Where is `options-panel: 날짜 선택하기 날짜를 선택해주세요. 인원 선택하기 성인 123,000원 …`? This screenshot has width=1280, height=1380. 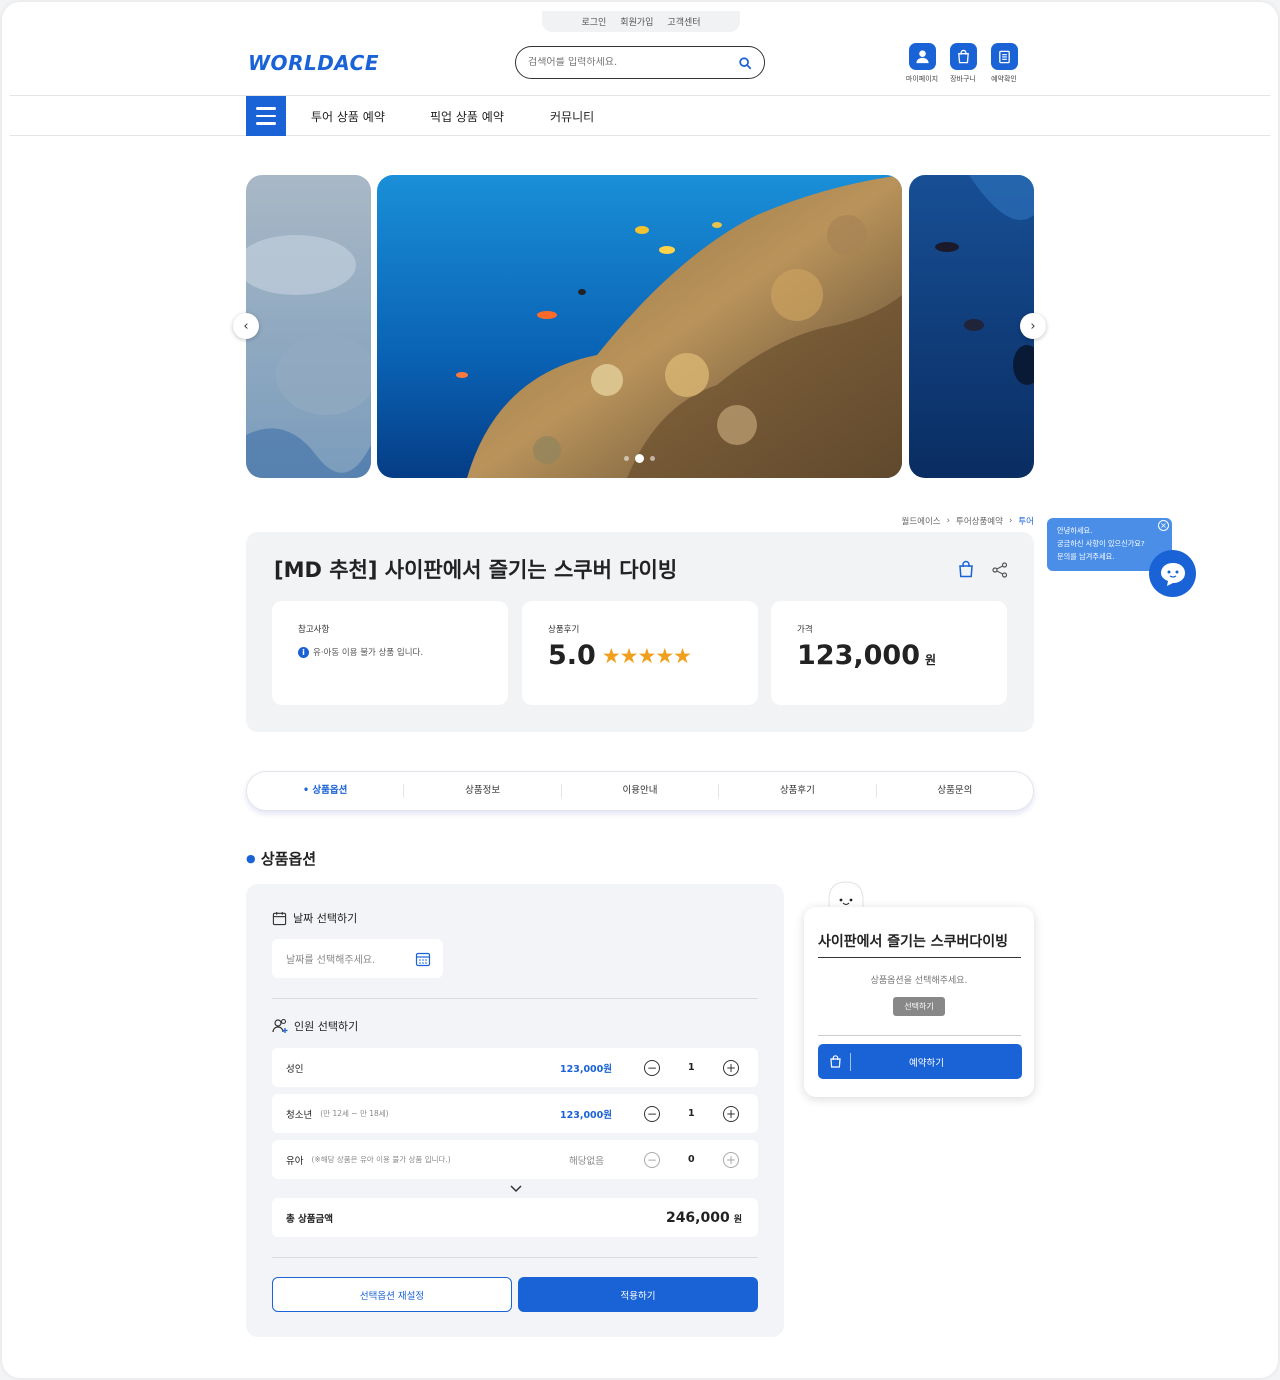 options-panel: 날짜 선택하기 날짜를 선택해주세요. 인원 선택하기 성인 123,000원 … is located at coordinates (515, 1110).